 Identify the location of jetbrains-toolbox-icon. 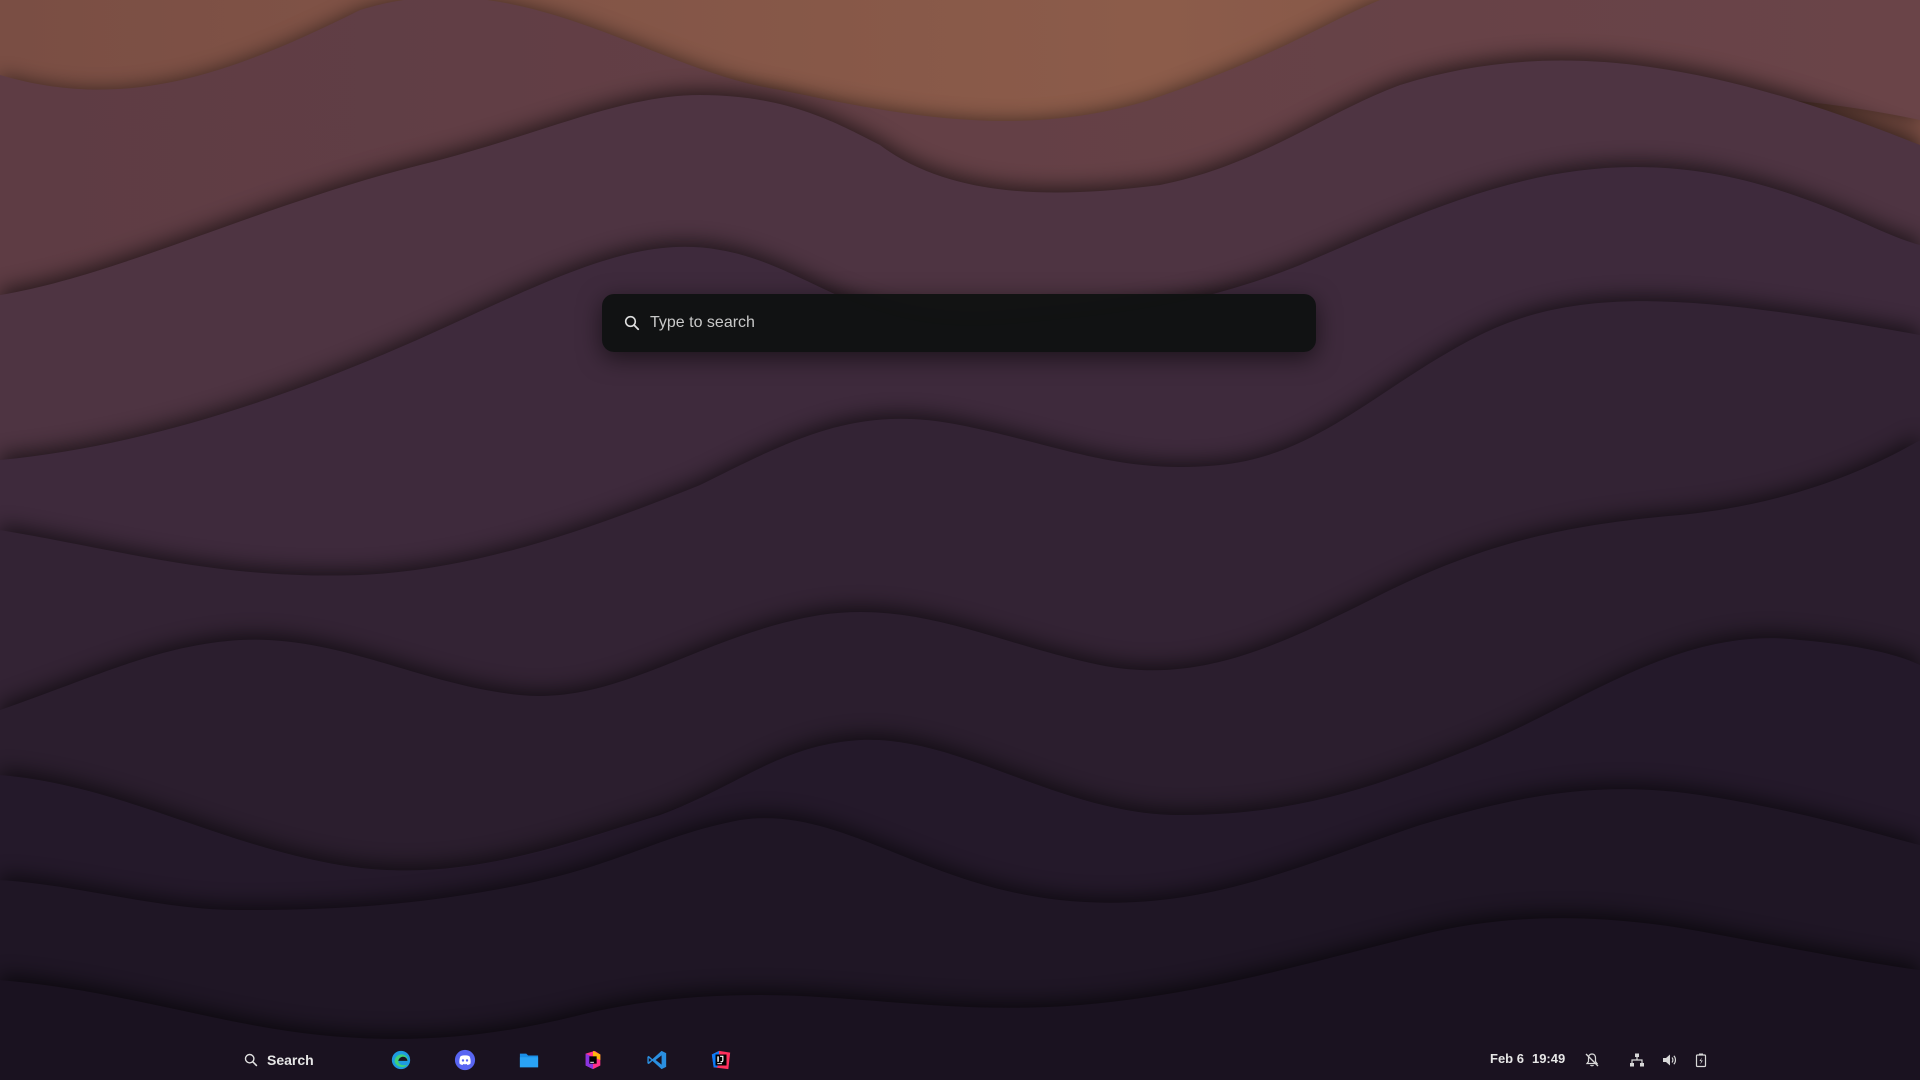
(593, 1060).